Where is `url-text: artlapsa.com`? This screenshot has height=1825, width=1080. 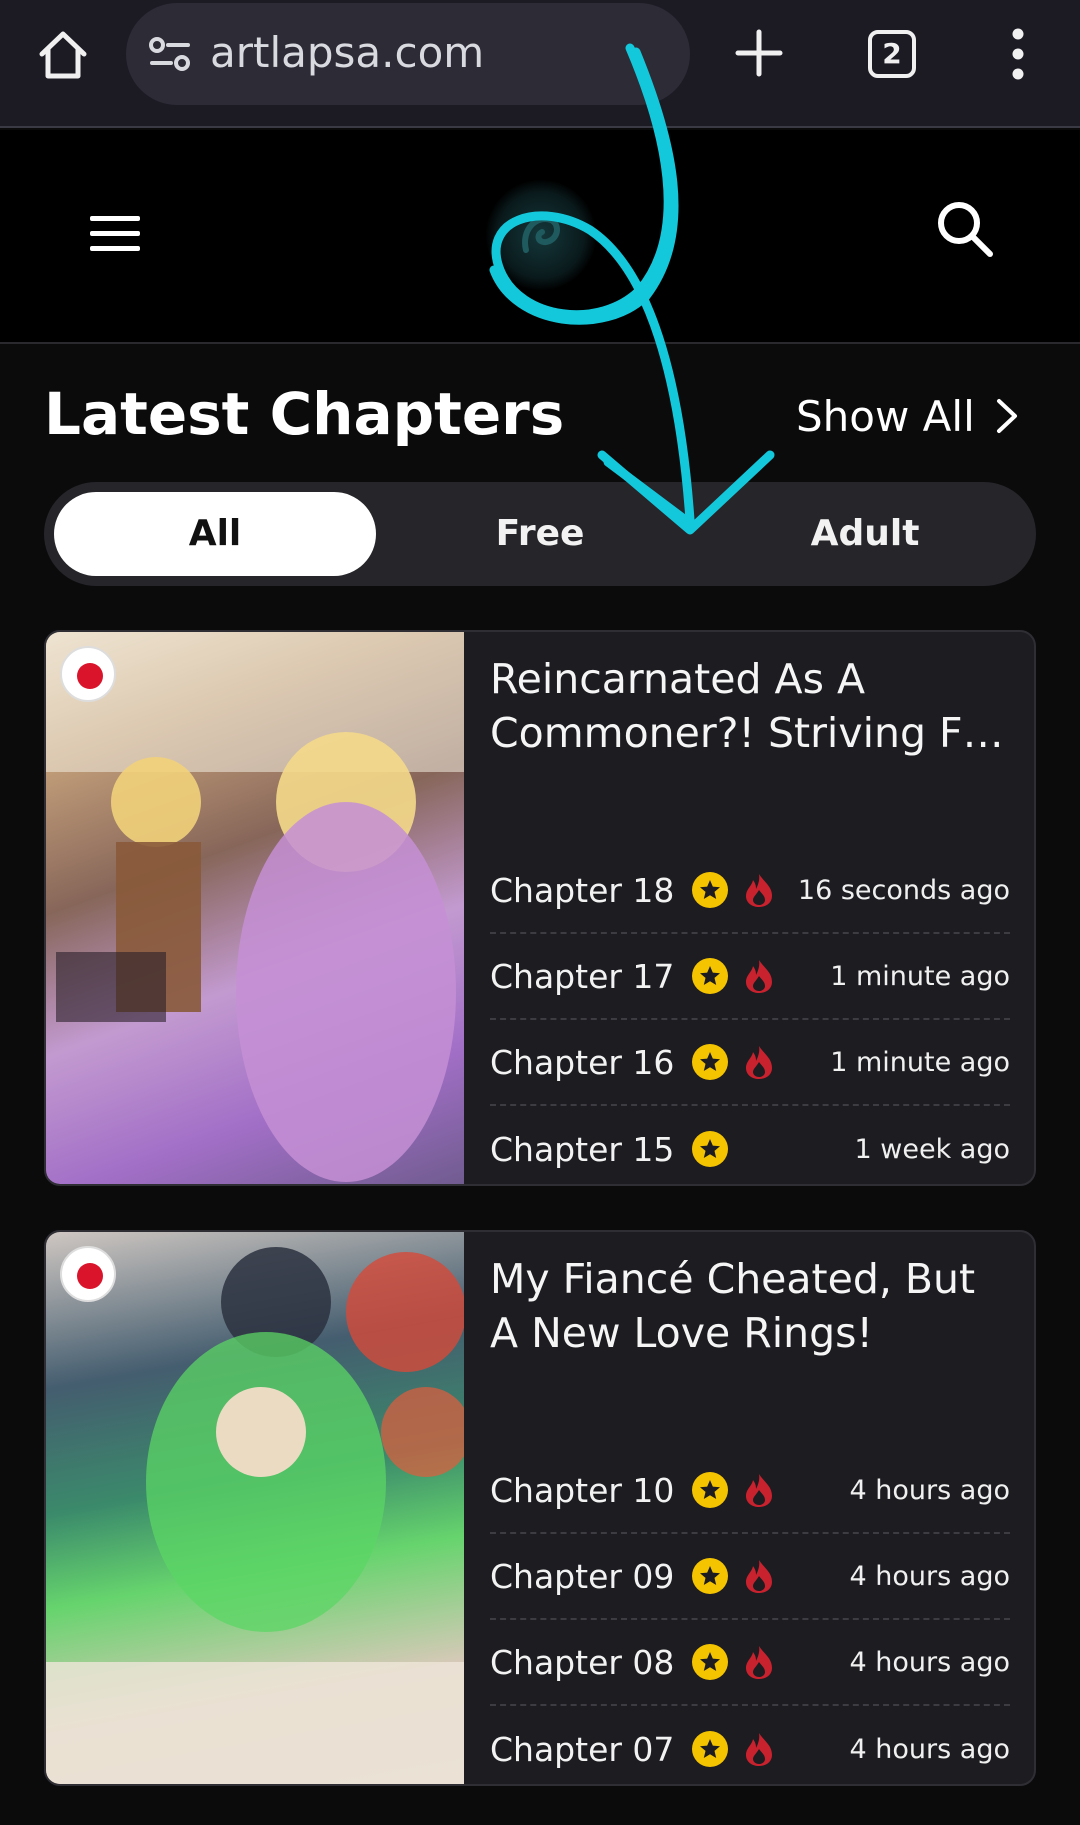 url-text: artlapsa.com is located at coordinates (347, 52).